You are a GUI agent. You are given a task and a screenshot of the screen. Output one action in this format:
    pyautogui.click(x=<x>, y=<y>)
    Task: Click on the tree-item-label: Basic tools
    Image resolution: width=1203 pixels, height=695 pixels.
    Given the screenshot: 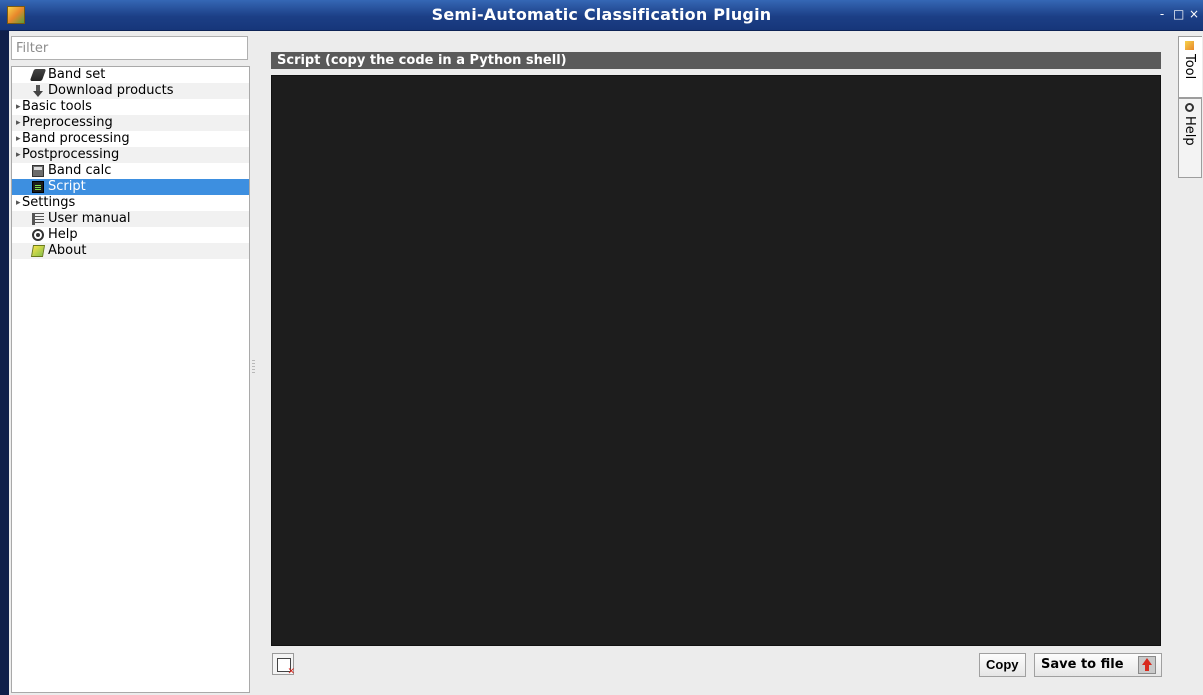 What is the action you would take?
    pyautogui.click(x=57, y=106)
    